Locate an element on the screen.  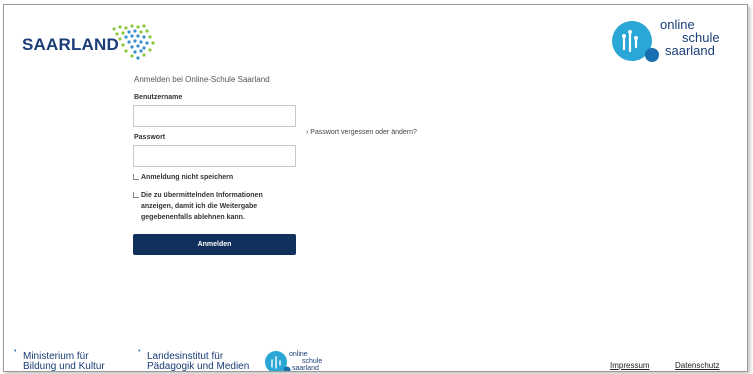
remember-option: Anmeldung nicht speichern is located at coordinates (183, 177).